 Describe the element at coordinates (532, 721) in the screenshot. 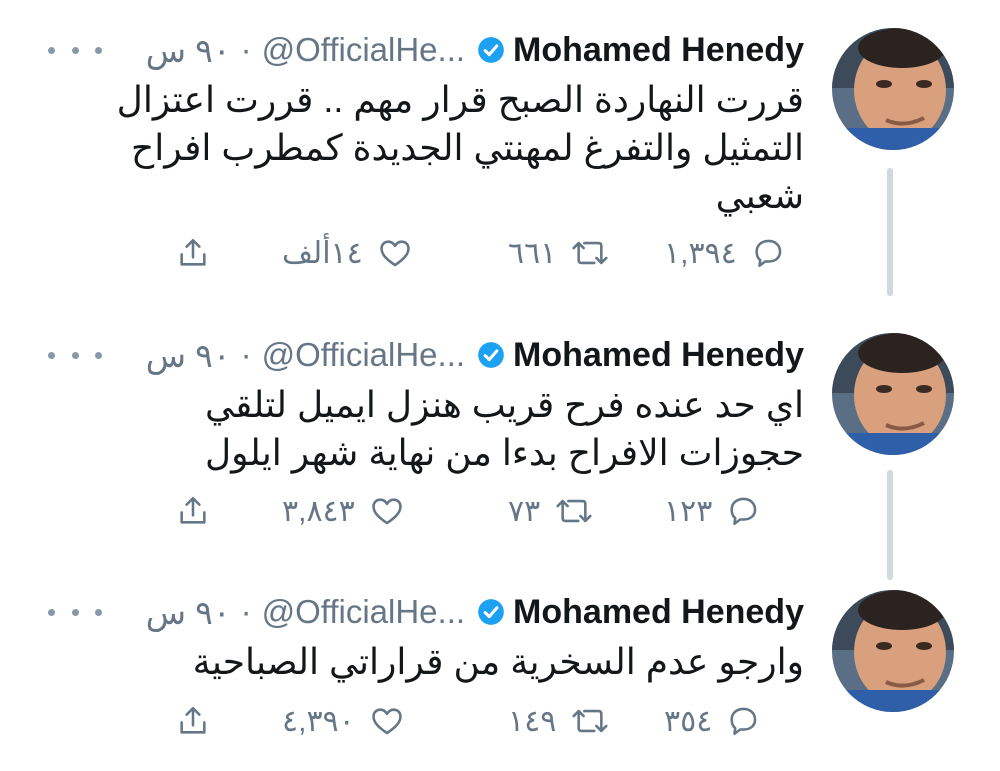

I see `retweet-count: ١٤٩` at that location.